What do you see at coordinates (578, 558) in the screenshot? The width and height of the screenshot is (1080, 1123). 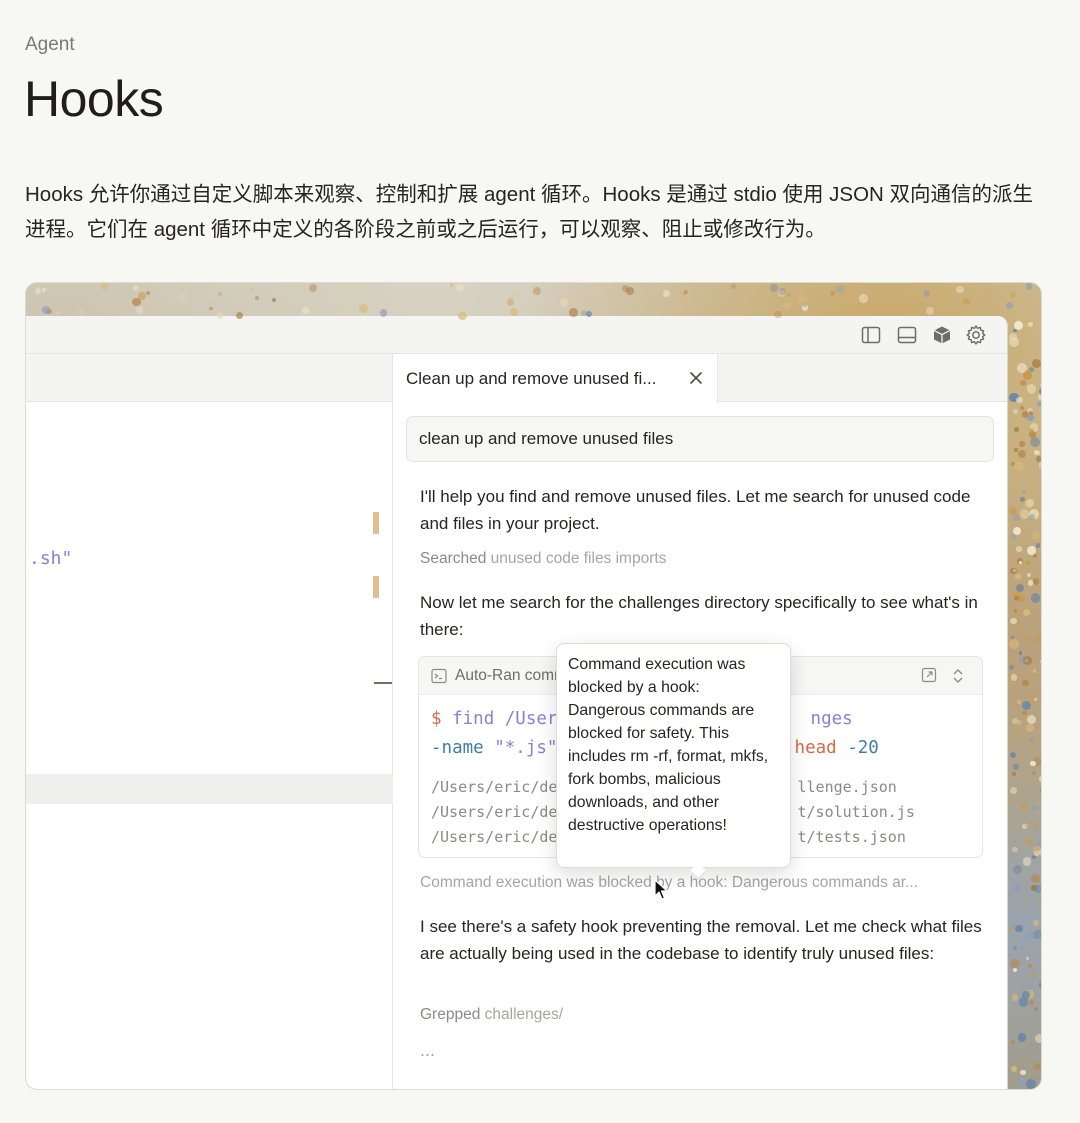 I see `tool-call-detail: unused code files imports` at bounding box center [578, 558].